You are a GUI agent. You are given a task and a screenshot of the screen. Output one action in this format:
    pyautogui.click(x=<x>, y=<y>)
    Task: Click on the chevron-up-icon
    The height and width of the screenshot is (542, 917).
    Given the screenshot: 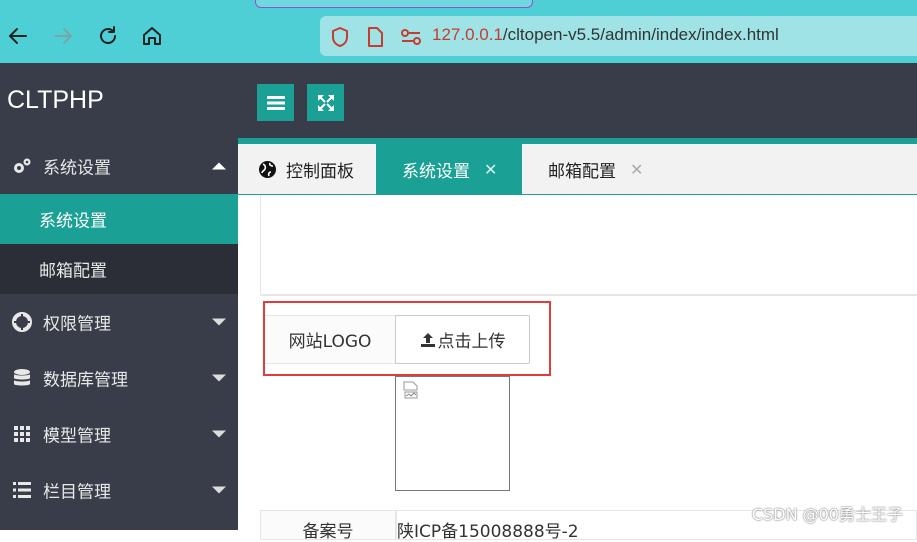 What is the action you would take?
    pyautogui.click(x=219, y=166)
    